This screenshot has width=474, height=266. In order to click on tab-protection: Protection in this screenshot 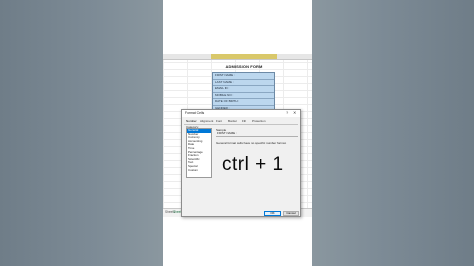, I will do `click(259, 121)`.